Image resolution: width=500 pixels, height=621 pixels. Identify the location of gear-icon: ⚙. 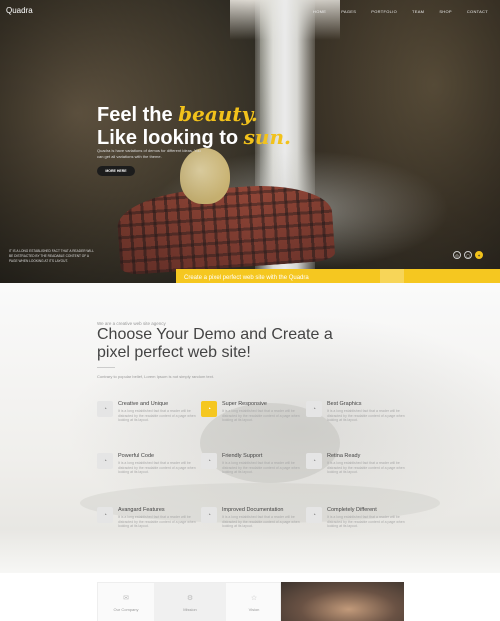
(190, 598).